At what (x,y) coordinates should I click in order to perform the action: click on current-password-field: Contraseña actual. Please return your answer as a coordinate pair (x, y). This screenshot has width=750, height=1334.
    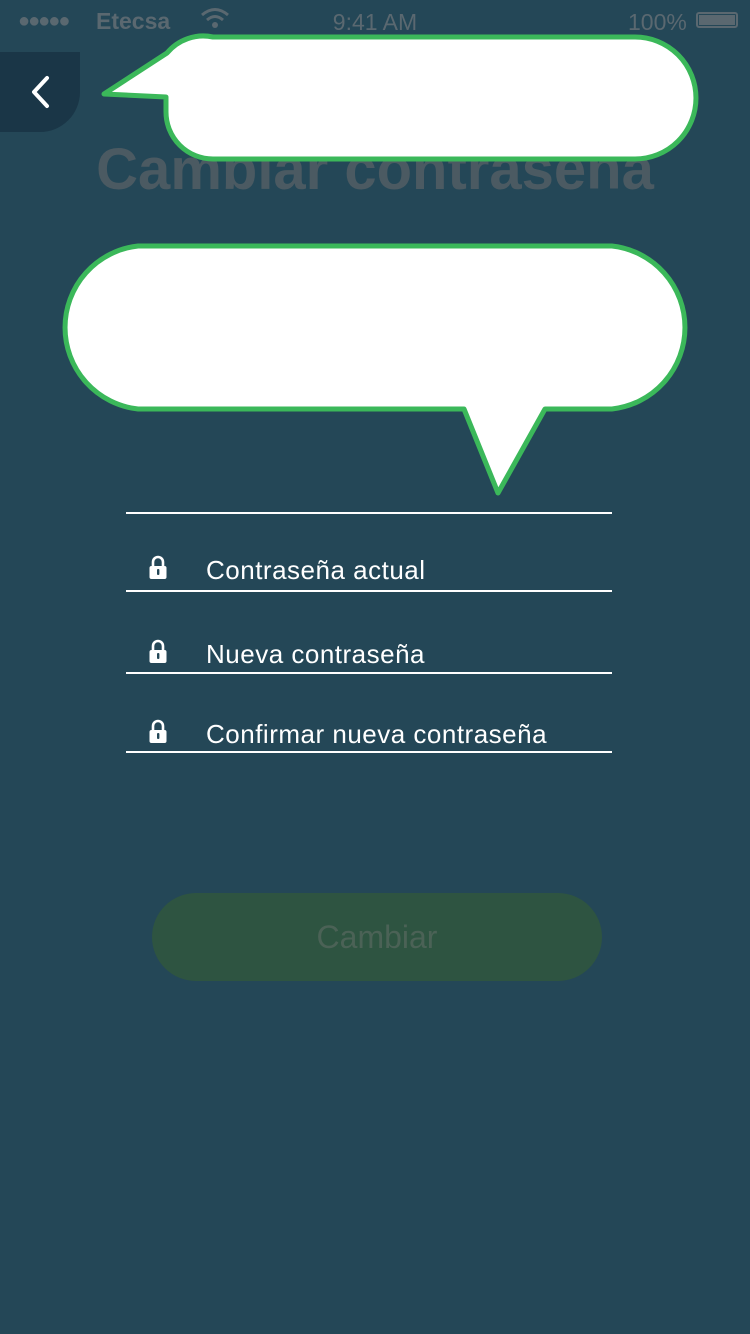
    Looking at the image, I should click on (369, 571).